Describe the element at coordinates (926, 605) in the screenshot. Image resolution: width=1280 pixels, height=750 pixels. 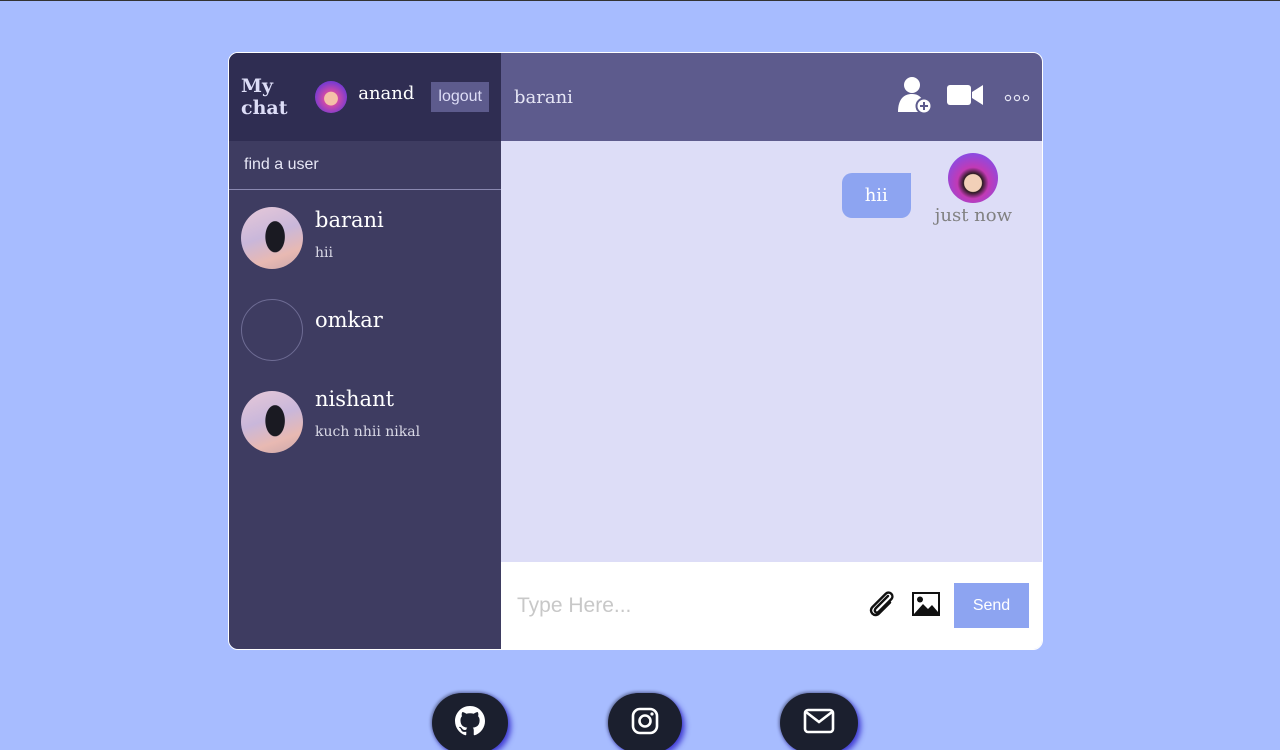
I see `image-icon` at that location.